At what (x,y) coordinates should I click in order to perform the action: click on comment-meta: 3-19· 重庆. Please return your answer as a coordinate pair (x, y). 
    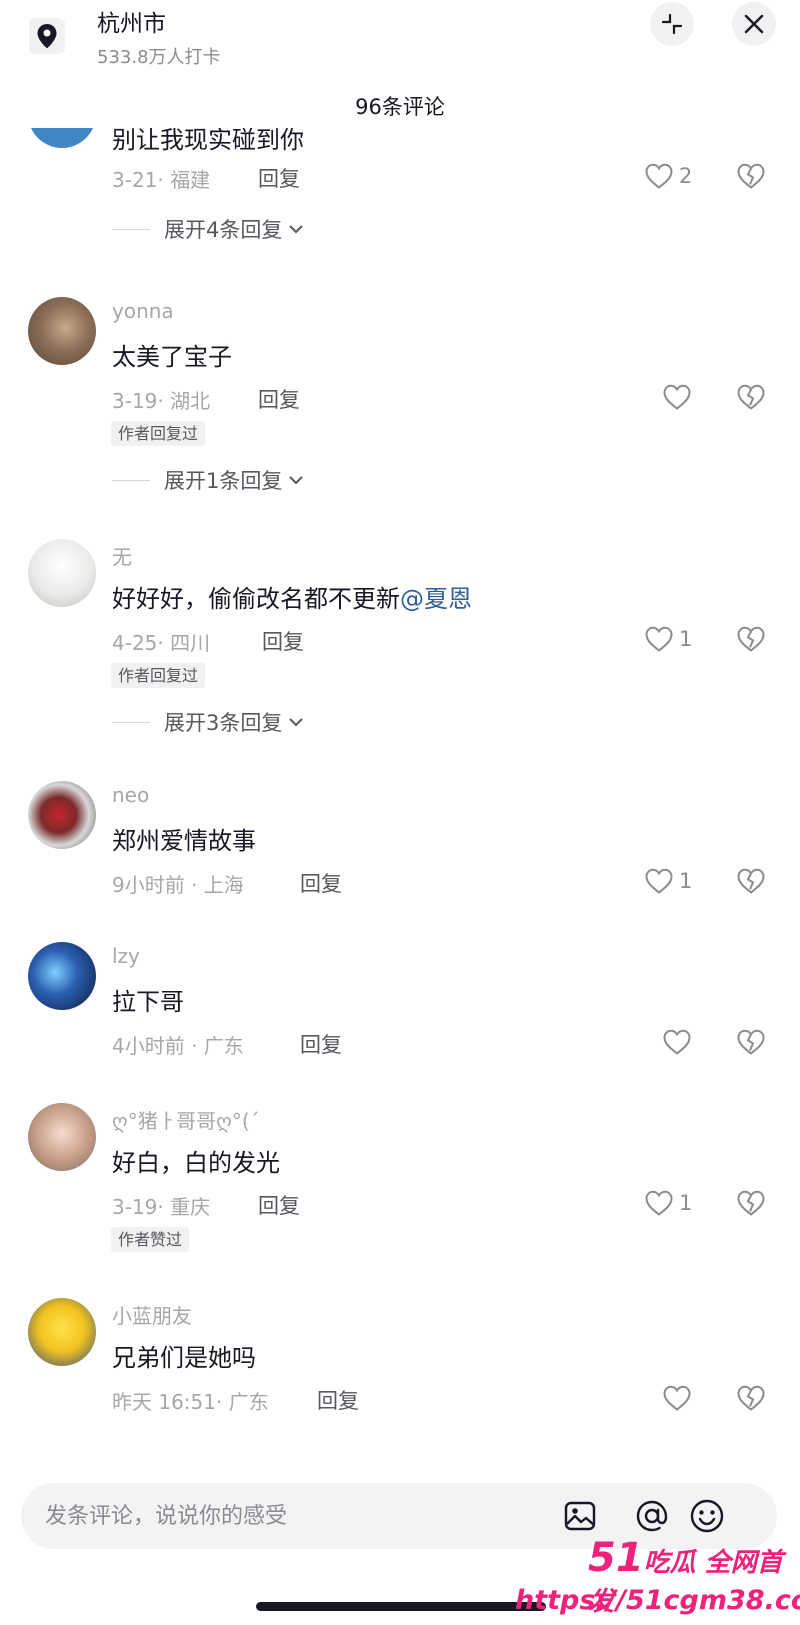
    Looking at the image, I should click on (161, 1207).